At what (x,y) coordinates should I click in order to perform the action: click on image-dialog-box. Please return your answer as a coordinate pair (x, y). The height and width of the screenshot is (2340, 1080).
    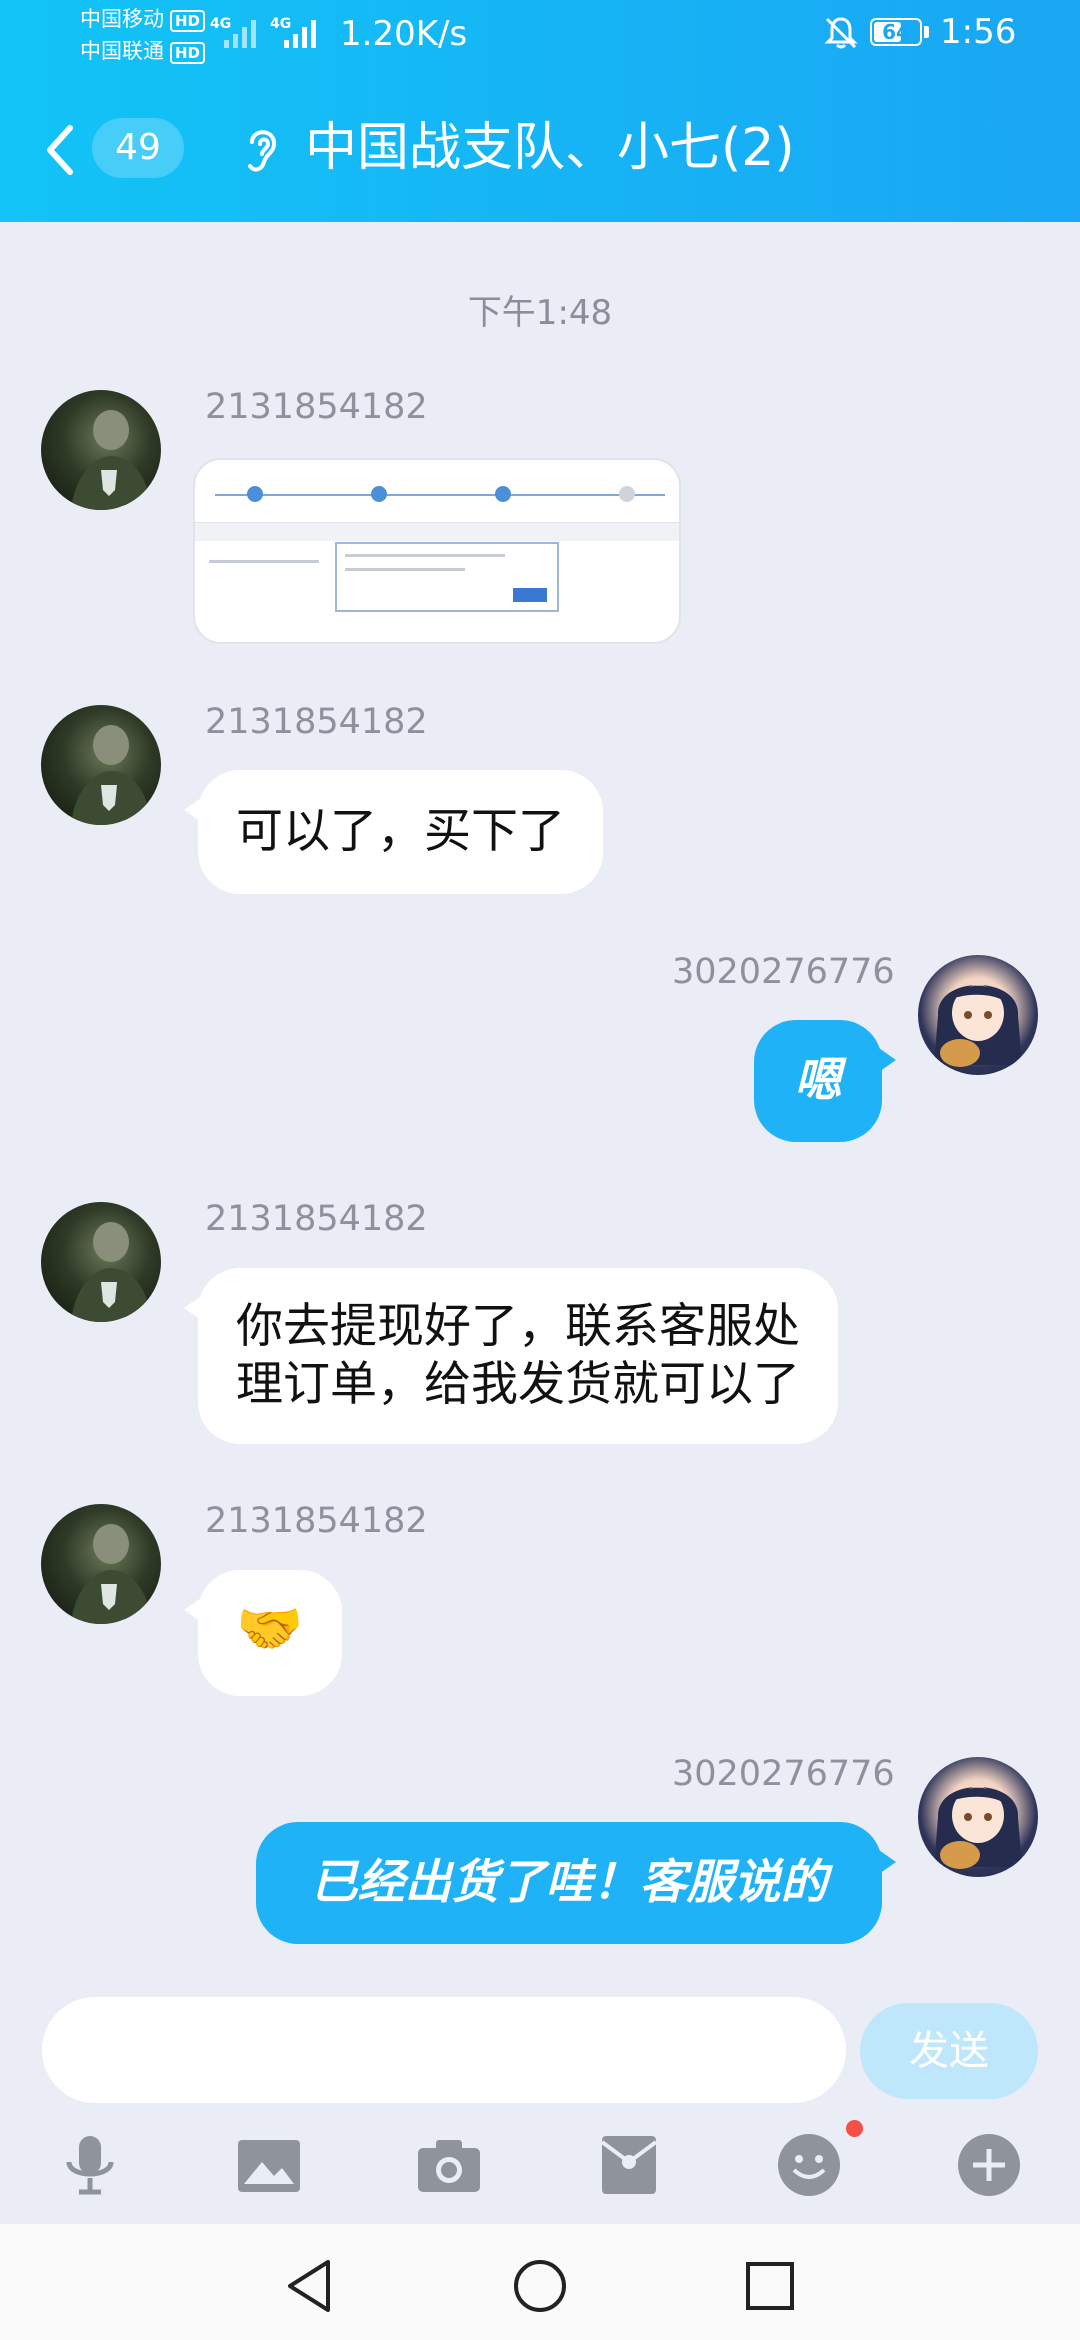
    Looking at the image, I should click on (447, 577).